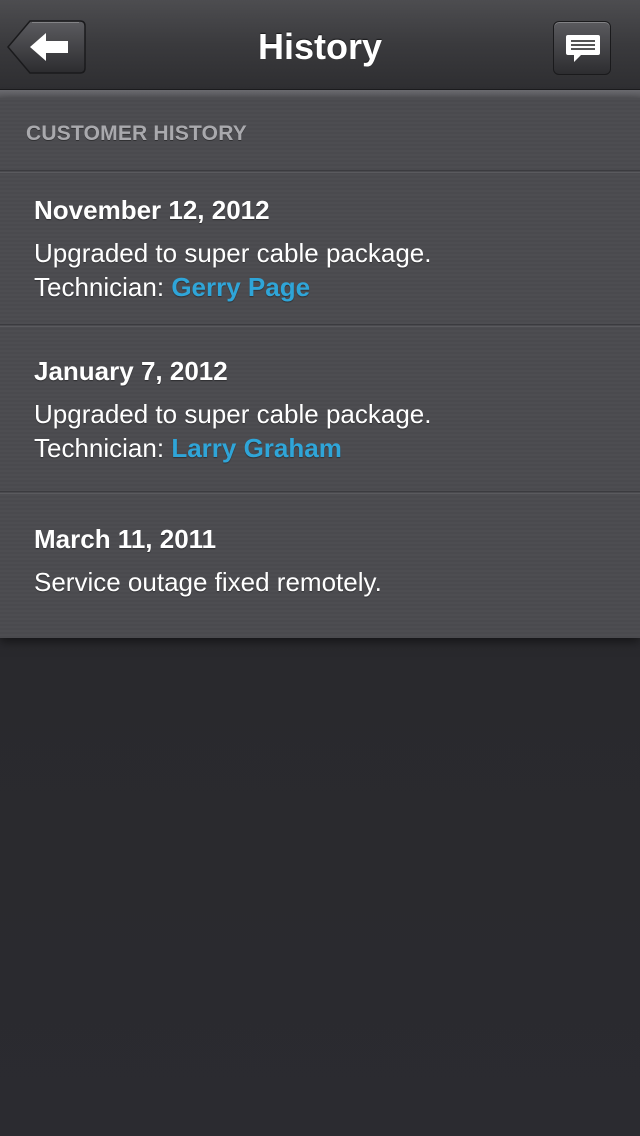 This screenshot has height=1136, width=640. Describe the element at coordinates (208, 582) in the screenshot. I see `entry-description: Service outage fixed remotely.` at that location.